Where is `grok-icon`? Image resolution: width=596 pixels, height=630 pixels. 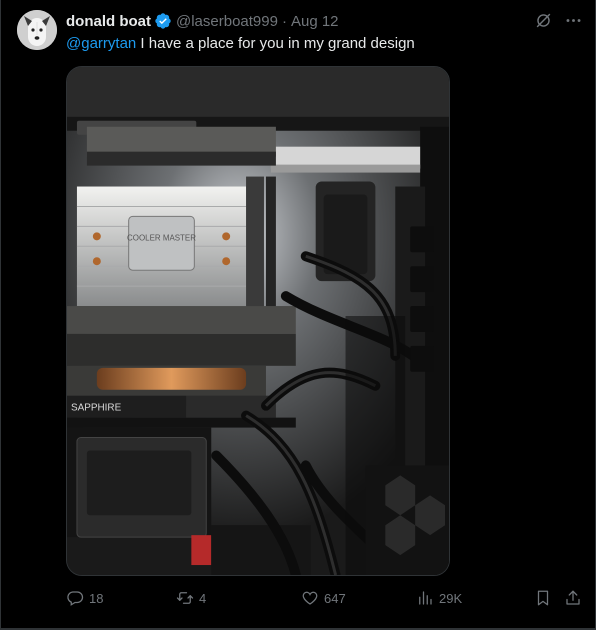 grok-icon is located at coordinates (543, 20).